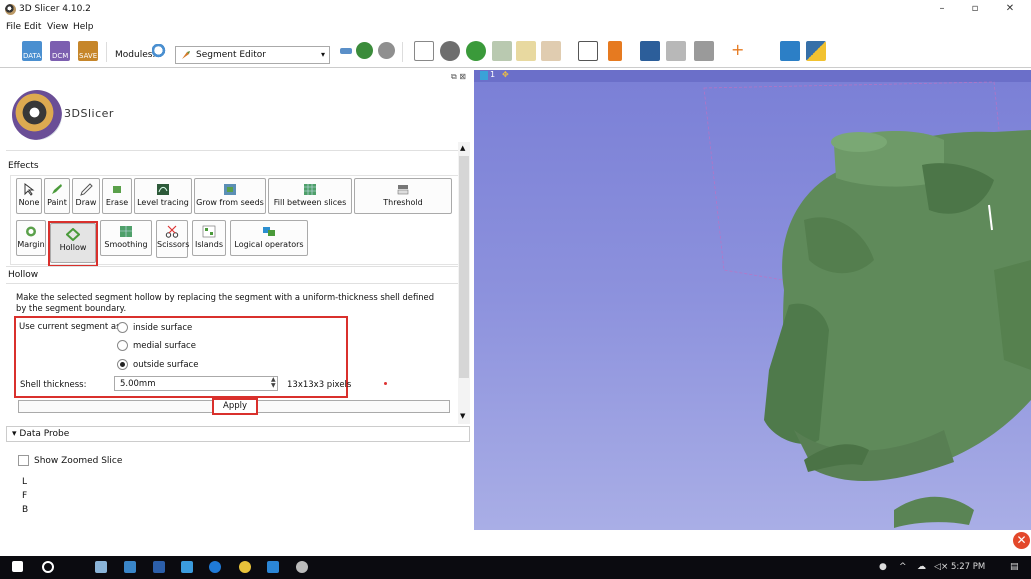 This screenshot has width=1031, height=579. What do you see at coordinates (310, 196) in the screenshot?
I see `effect-fill-between-slices-button: Fill between slices` at bounding box center [310, 196].